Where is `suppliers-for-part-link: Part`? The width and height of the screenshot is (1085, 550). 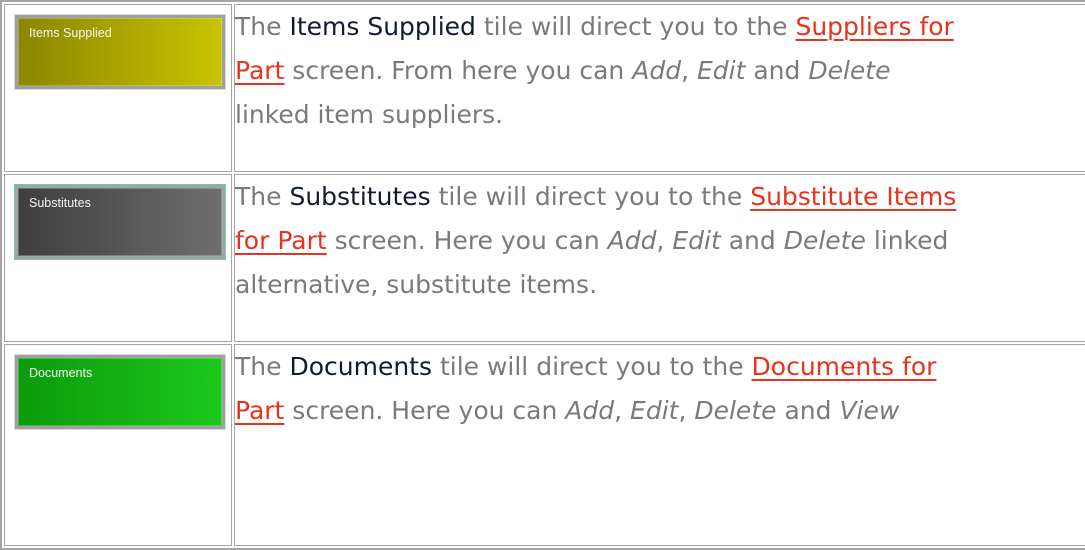 suppliers-for-part-link: Part is located at coordinates (259, 70).